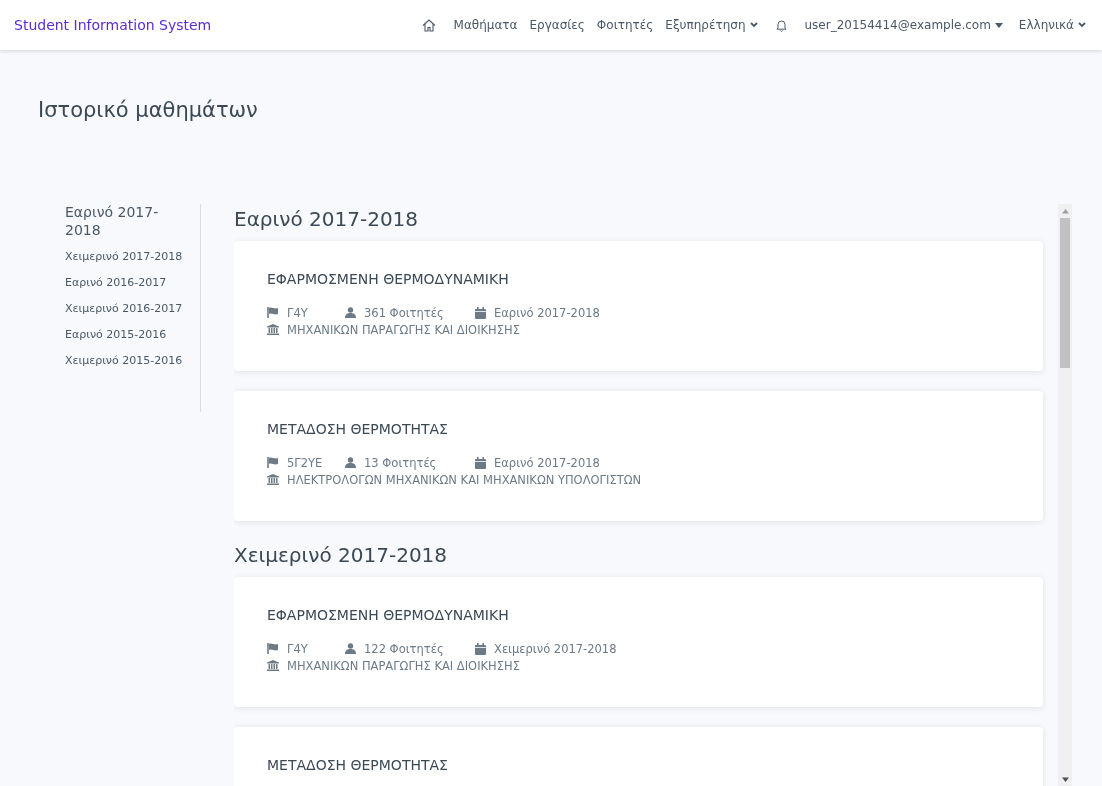 Image resolution: width=1102 pixels, height=786 pixels. Describe the element at coordinates (485, 25) in the screenshot. I see `nav-link: Μαθήματα` at that location.